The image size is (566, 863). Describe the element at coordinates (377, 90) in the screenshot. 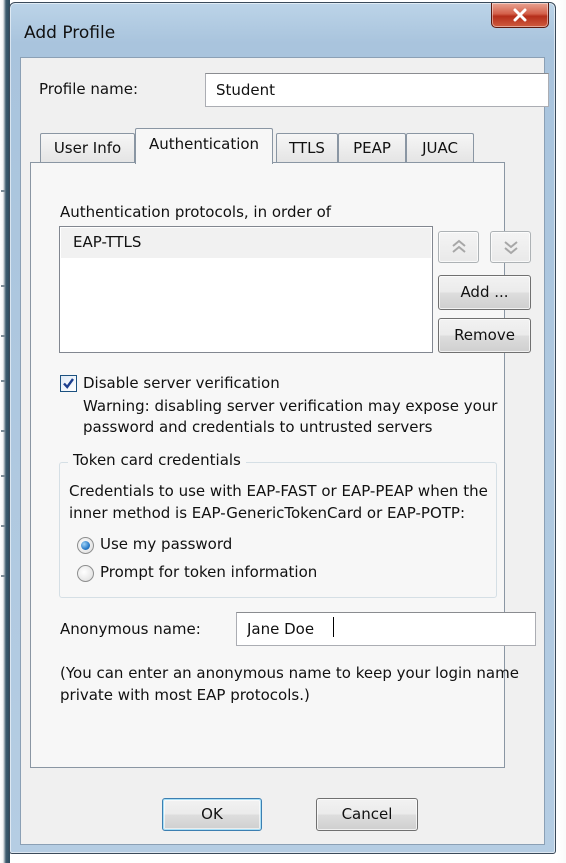

I see `profile-name-input` at that location.